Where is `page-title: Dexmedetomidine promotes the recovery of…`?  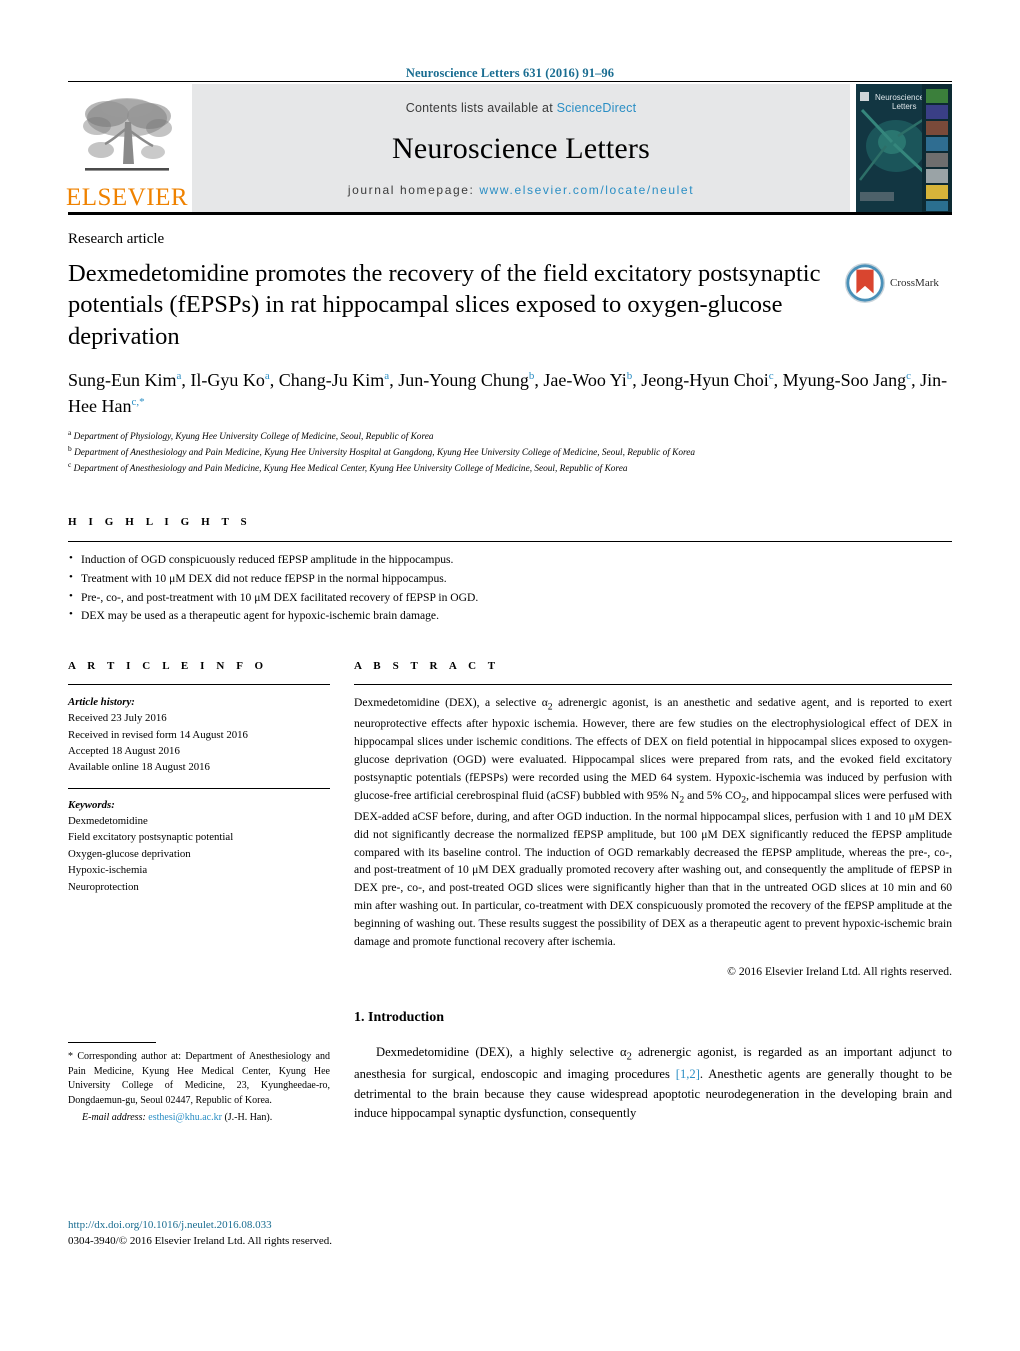 page-title: Dexmedetomidine promotes the recovery of… is located at coordinates (444, 305).